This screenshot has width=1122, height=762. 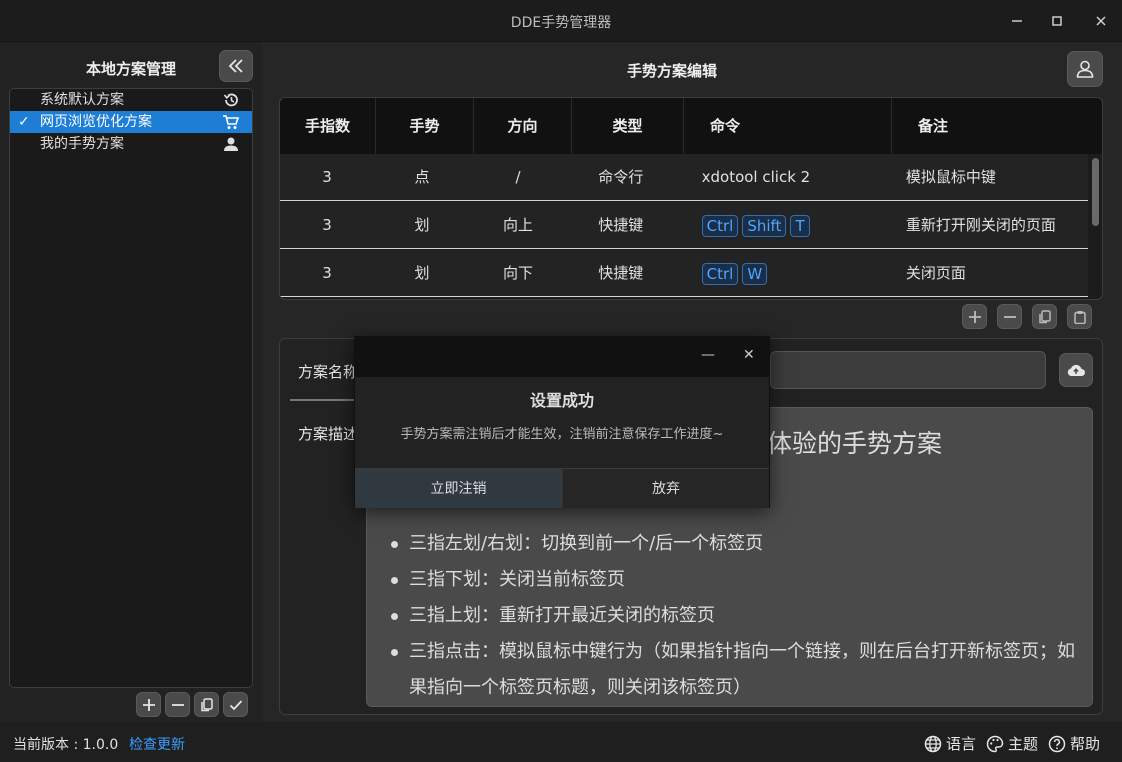 I want to click on history-icon, so click(x=230, y=100).